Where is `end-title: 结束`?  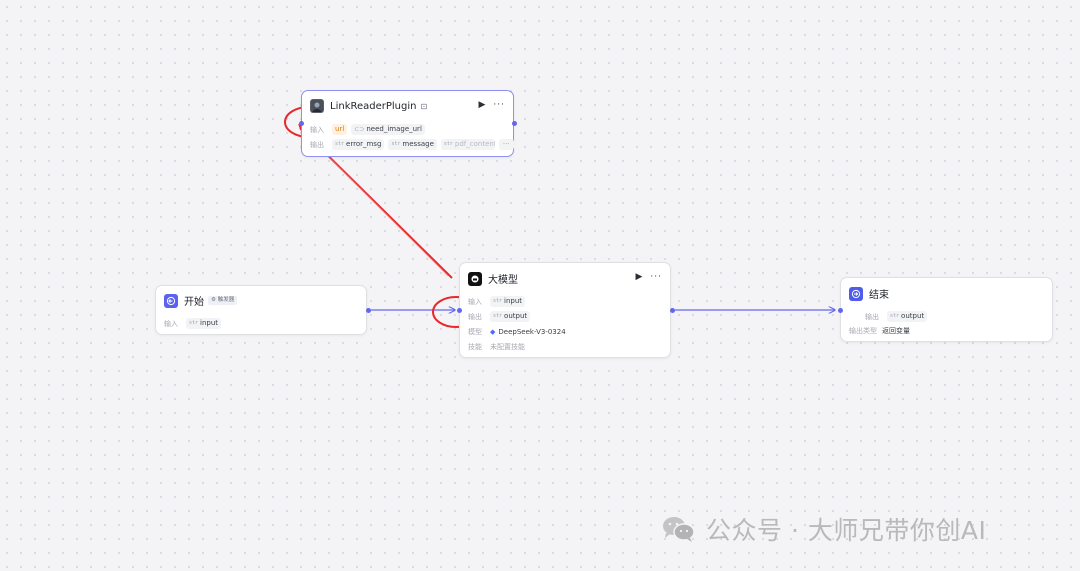
end-title: 结束 is located at coordinates (879, 295).